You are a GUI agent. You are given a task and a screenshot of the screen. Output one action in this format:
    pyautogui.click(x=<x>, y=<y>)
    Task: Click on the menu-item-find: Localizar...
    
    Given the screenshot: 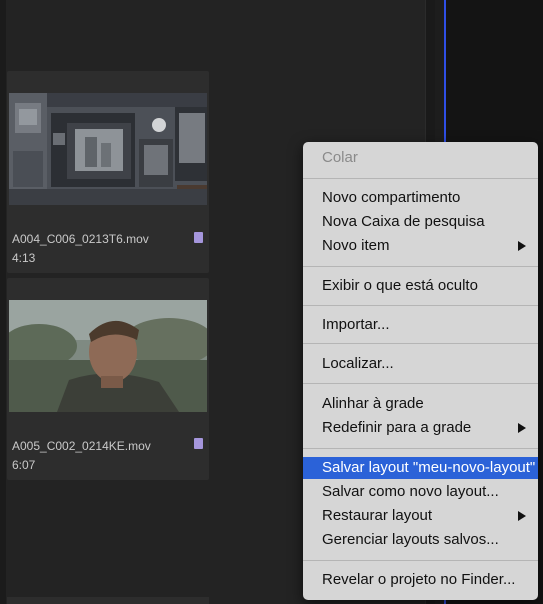 What is the action you would take?
    pyautogui.click(x=420, y=364)
    